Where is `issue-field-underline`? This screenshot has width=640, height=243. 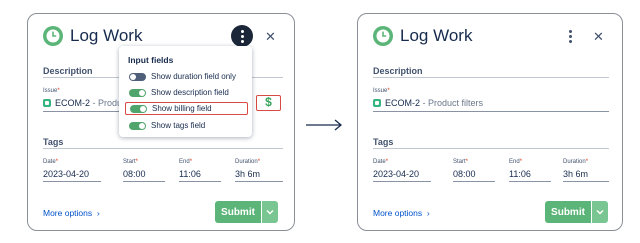 issue-field-underline is located at coordinates (491, 111).